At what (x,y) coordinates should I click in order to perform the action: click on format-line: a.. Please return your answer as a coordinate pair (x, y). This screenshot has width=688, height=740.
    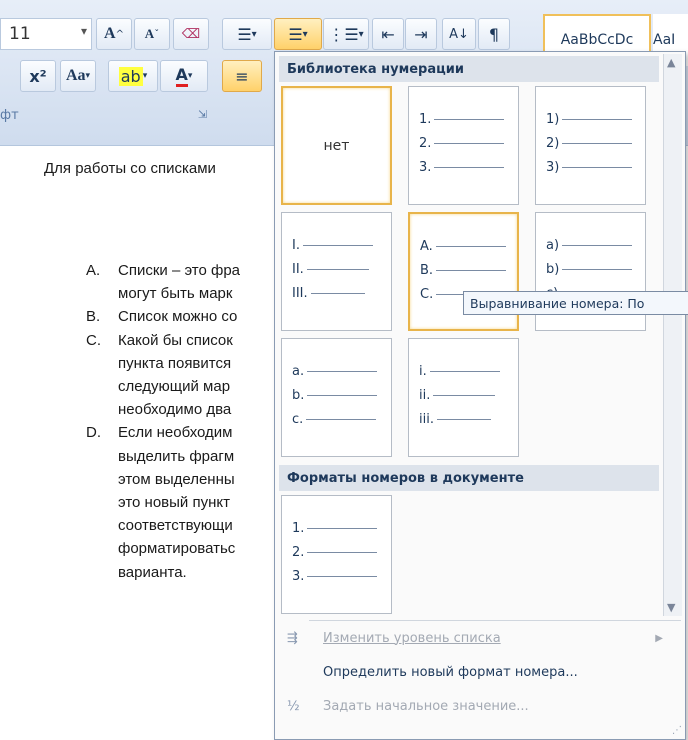
    Looking at the image, I should click on (335, 371).